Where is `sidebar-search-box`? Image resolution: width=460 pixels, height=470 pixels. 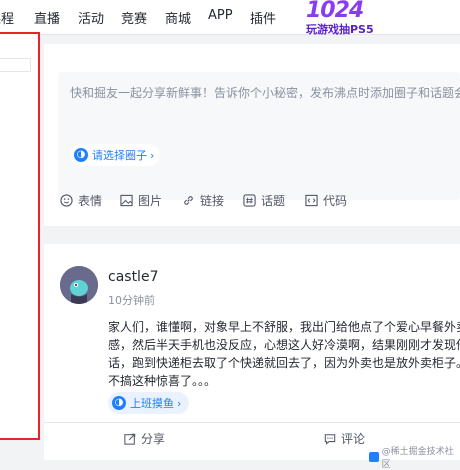 sidebar-search-box is located at coordinates (15, 65).